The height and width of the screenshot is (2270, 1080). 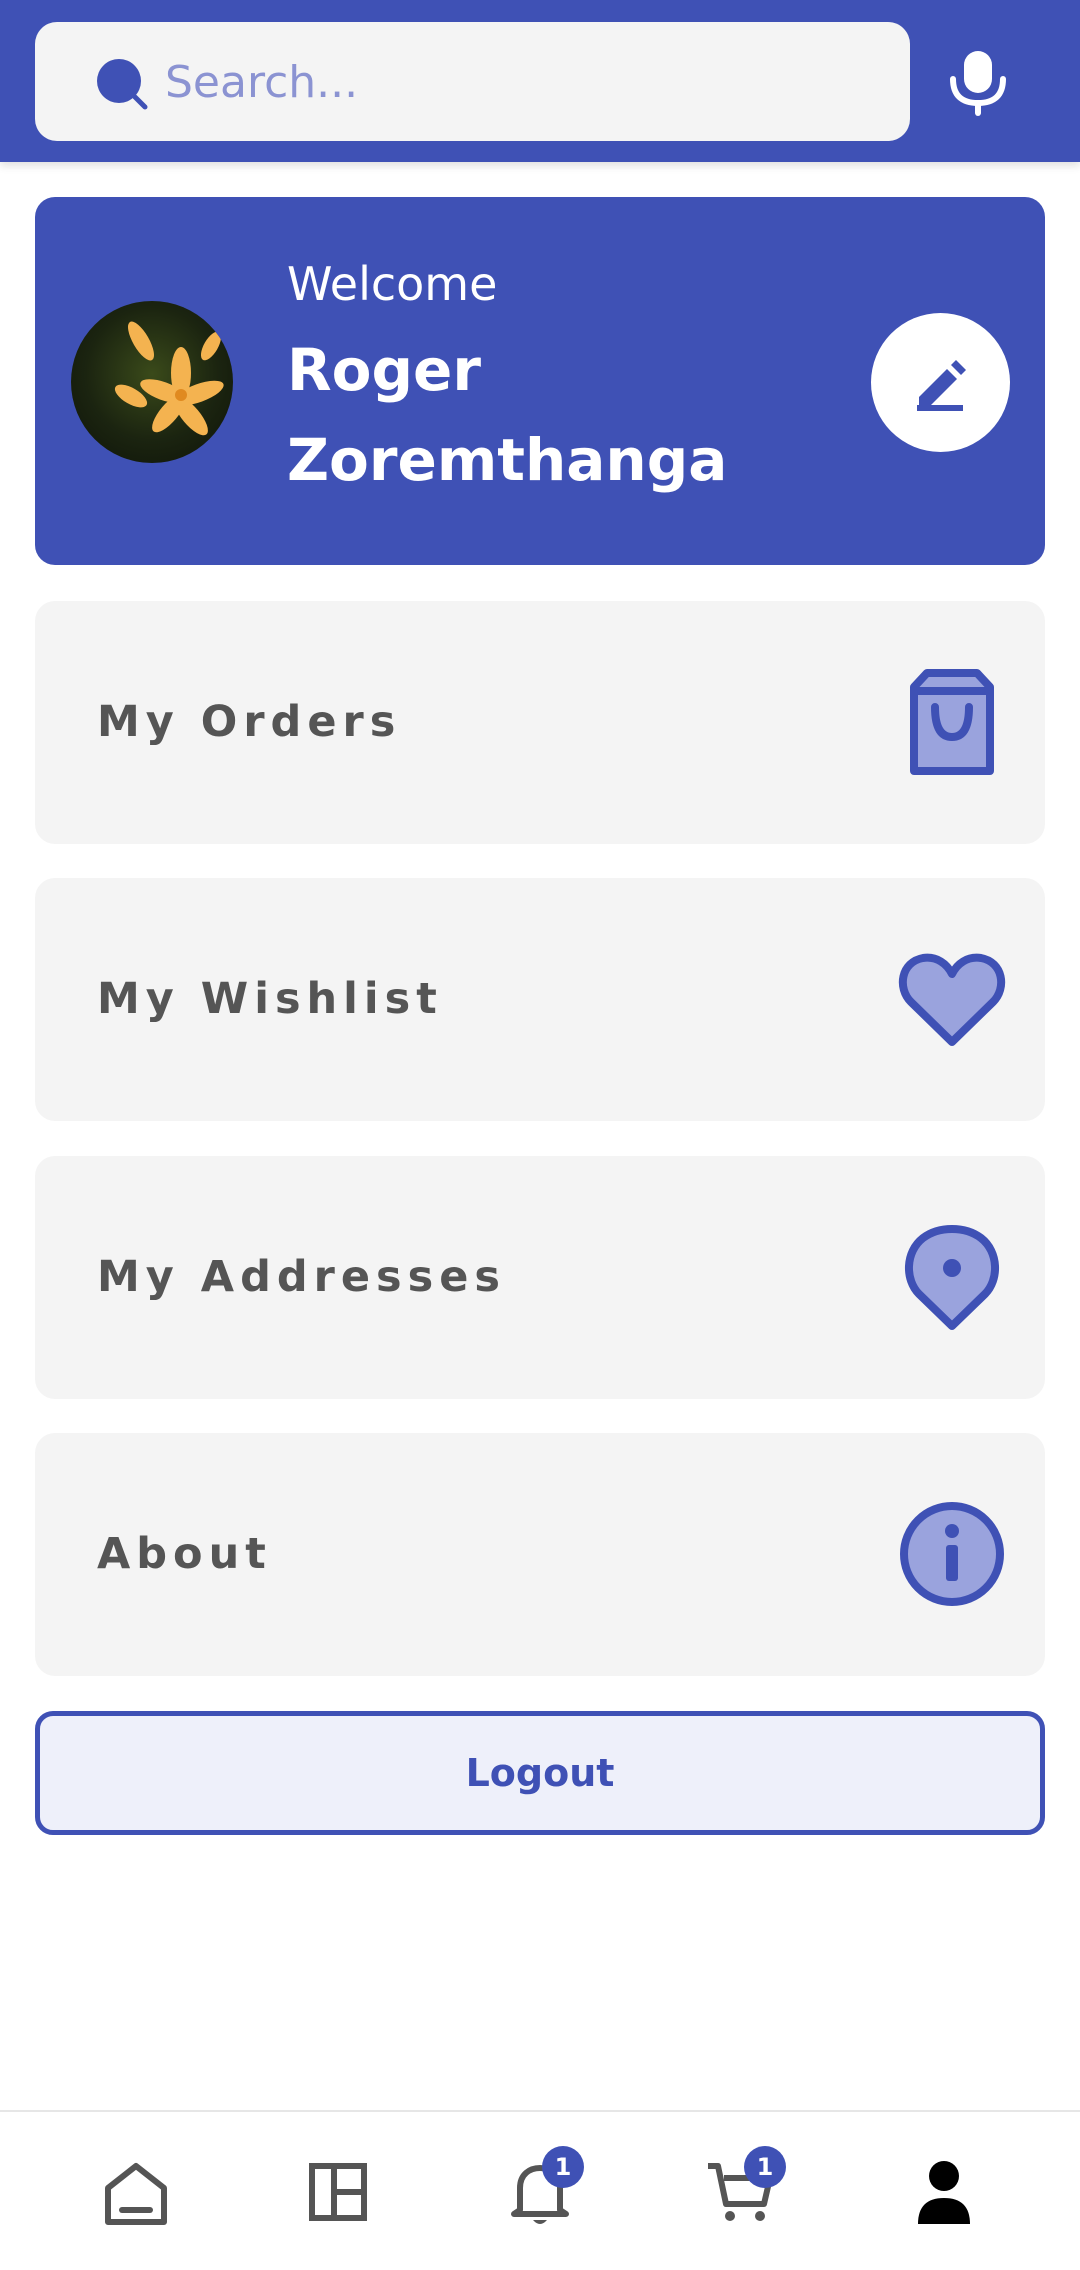 I want to click on menu-item-my-addresses: My Addresses, so click(x=540, y=1277).